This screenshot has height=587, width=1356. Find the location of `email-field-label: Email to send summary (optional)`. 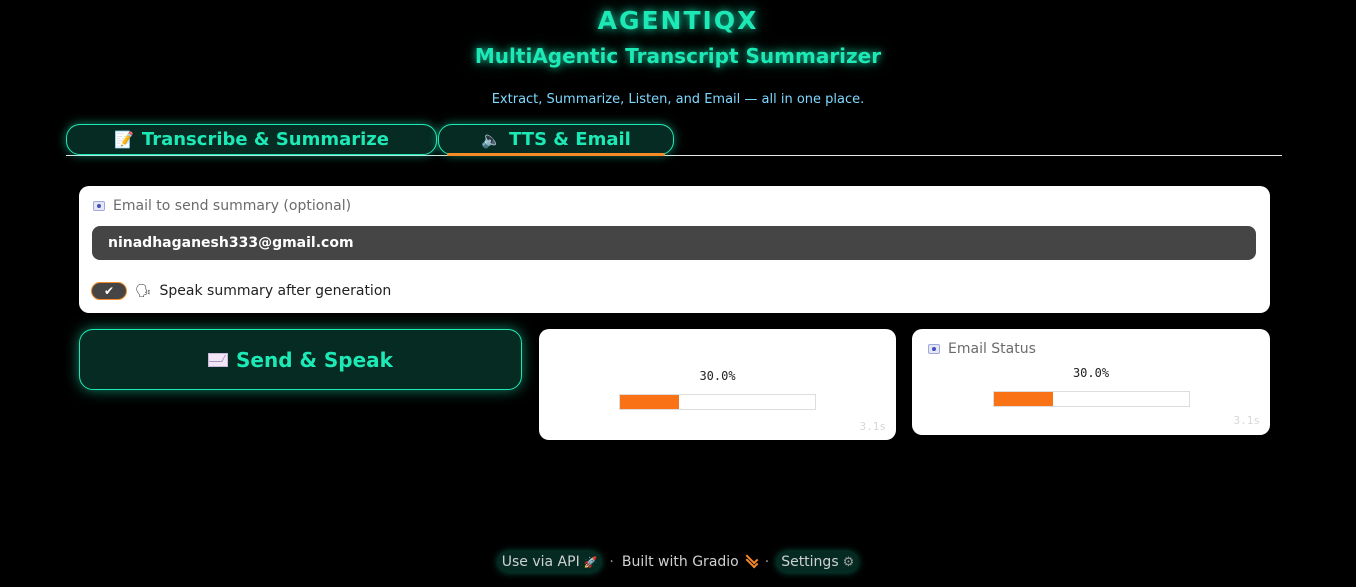

email-field-label: Email to send summary (optional) is located at coordinates (222, 206).